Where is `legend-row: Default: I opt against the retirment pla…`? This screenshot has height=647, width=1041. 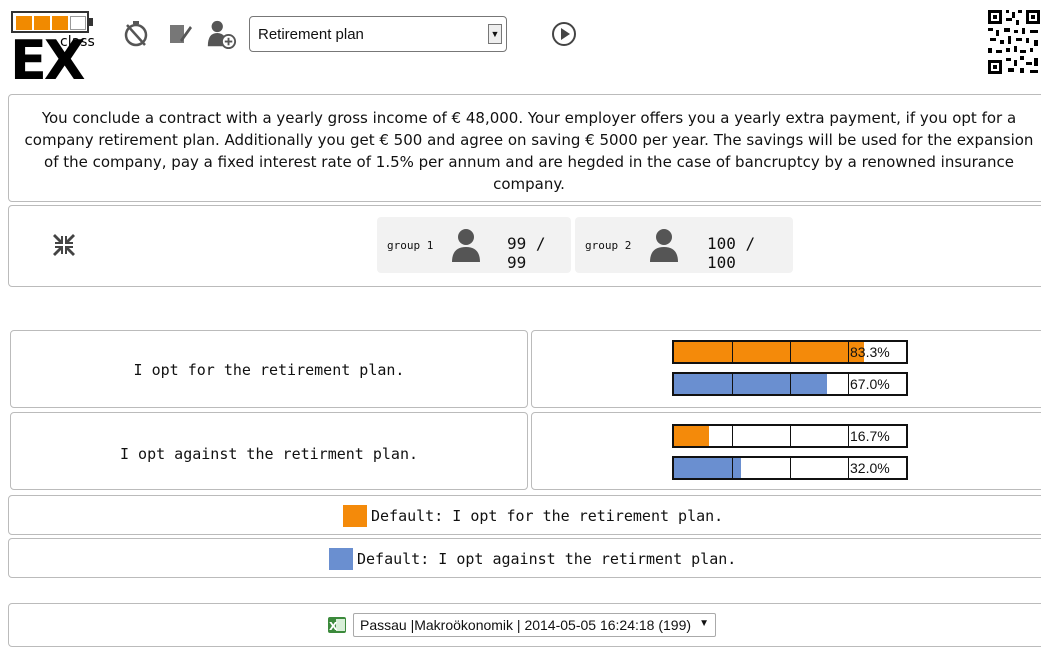 legend-row: Default: I opt against the retirment pla… is located at coordinates (524, 558).